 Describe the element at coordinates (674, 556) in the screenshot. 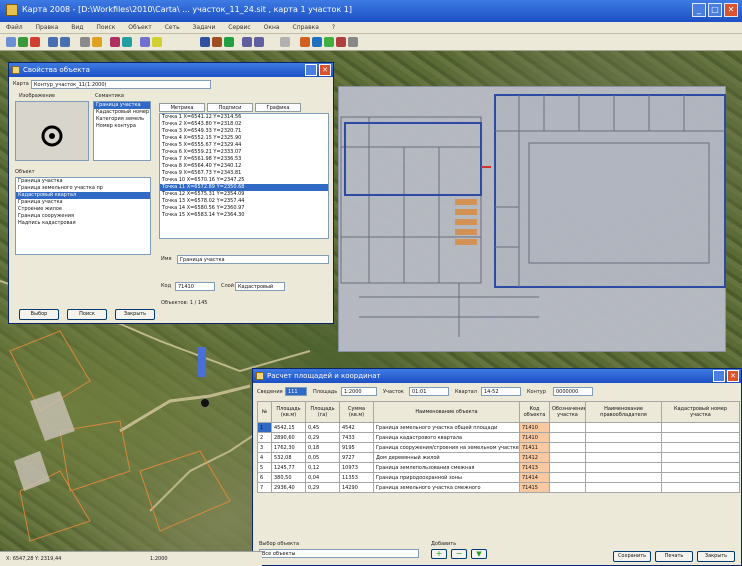

I see `print-button: Печать` at that location.